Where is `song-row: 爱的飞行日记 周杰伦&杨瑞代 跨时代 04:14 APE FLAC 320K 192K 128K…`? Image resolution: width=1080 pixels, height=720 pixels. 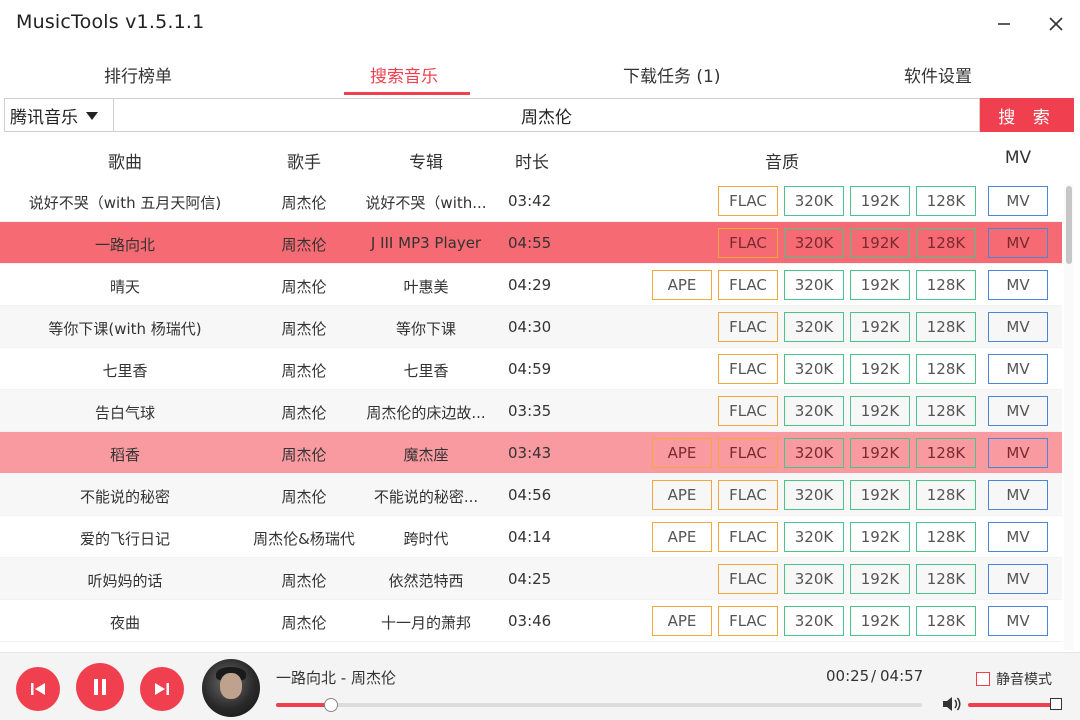 song-row: 爱的飞行日记 周杰伦&杨瑞代 跨时代 04:14 APE FLAC 320K 192K 128K… is located at coordinates (531, 537).